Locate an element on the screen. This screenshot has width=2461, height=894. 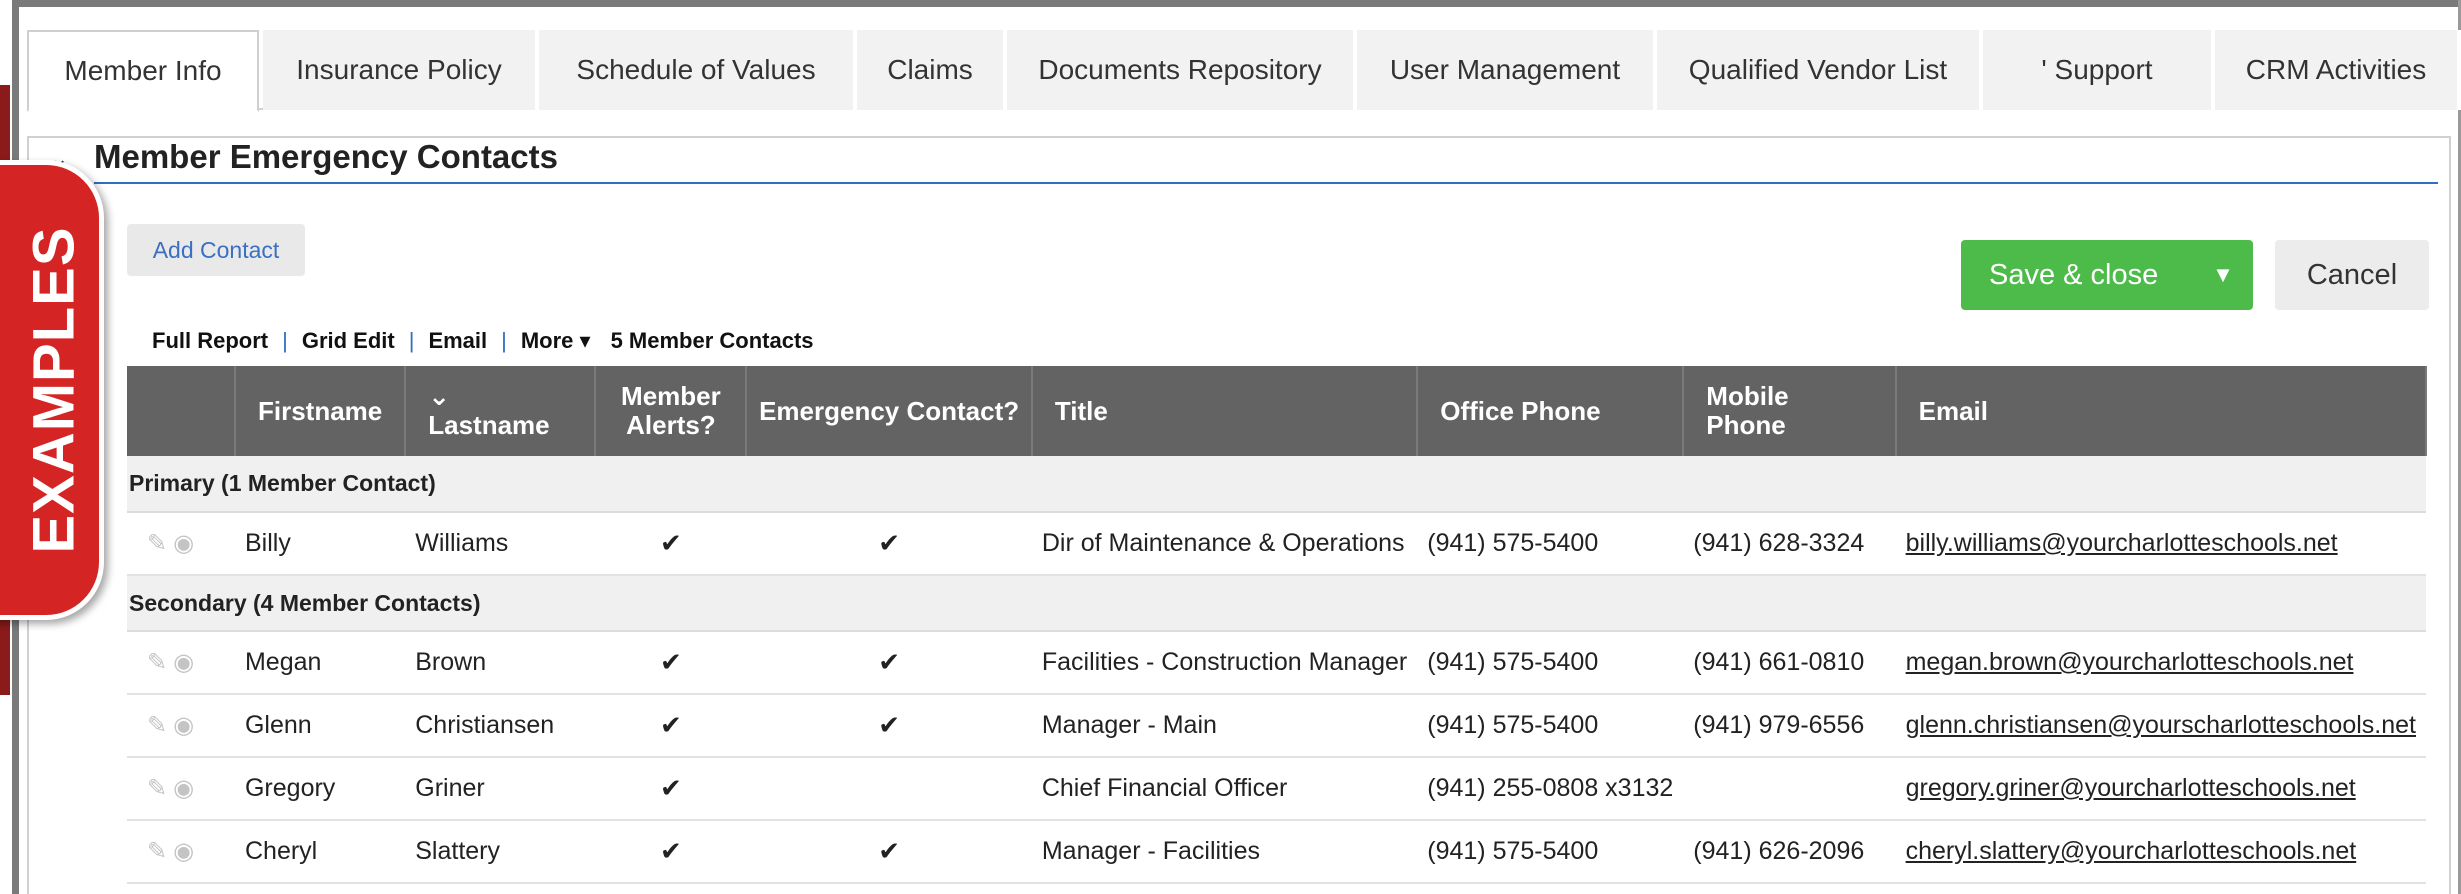
header-mobile-phone: Mobile Phone is located at coordinates (1790, 411).